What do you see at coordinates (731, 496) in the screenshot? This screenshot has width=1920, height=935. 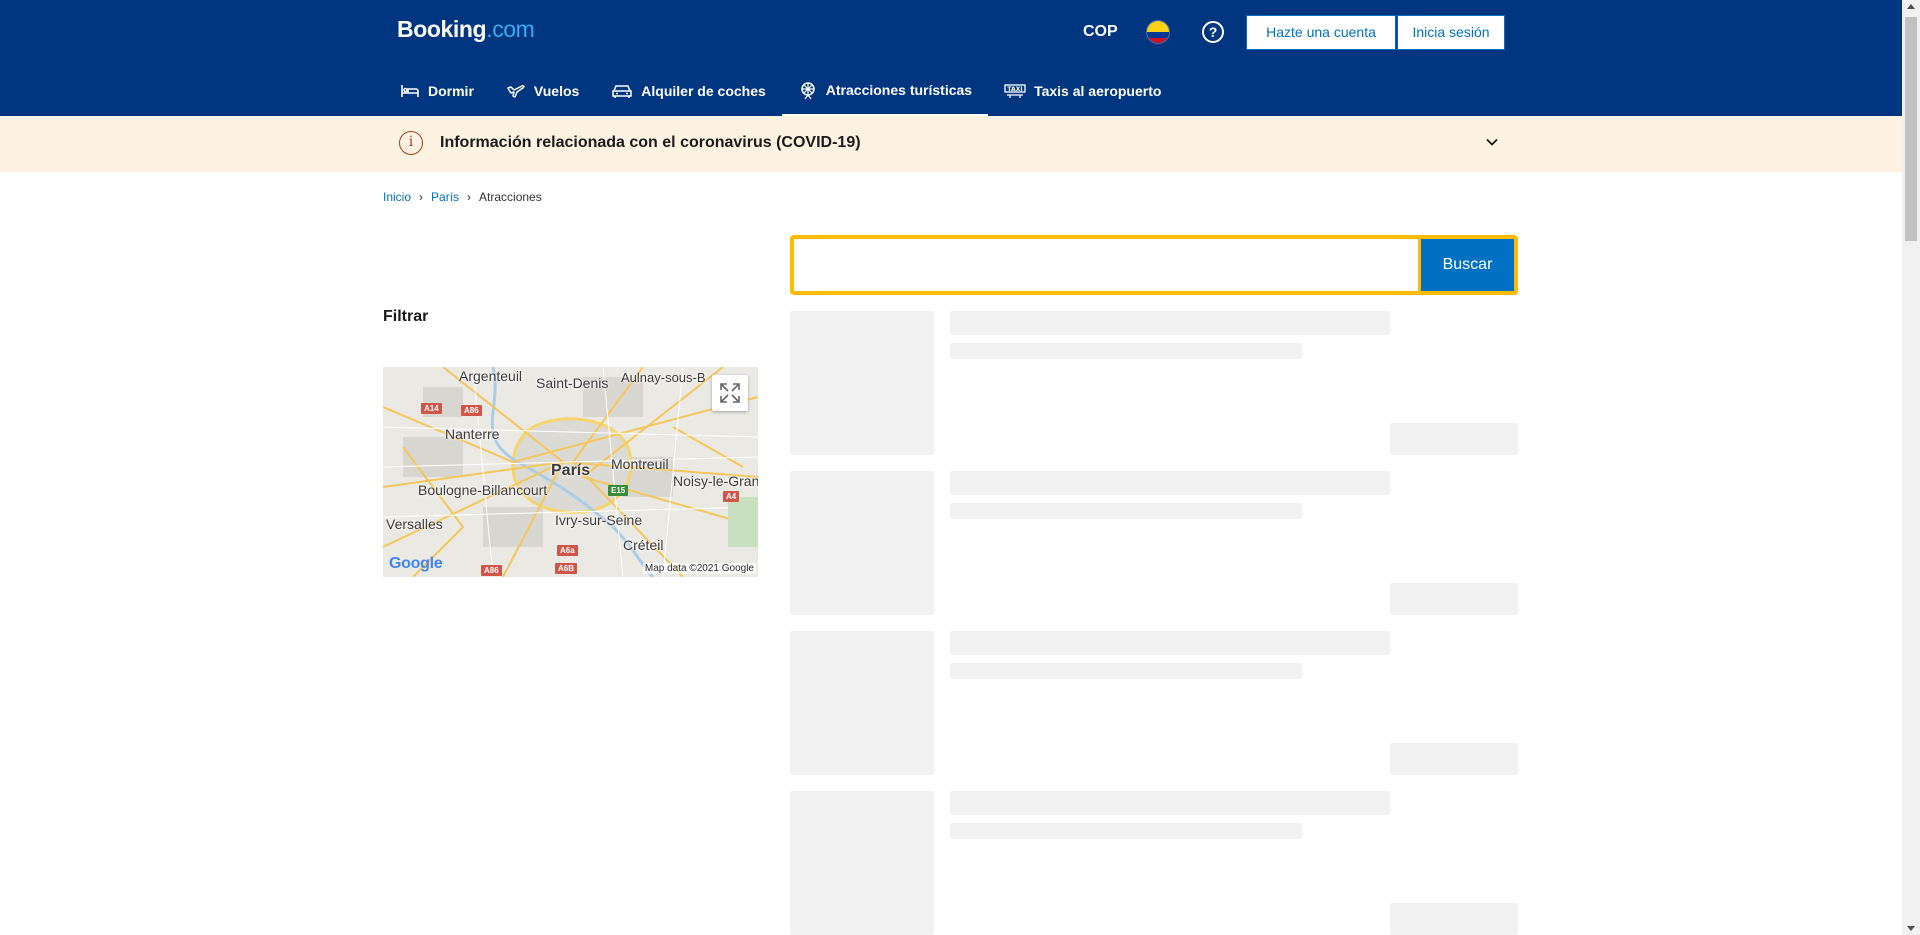 I see `road-shield: A4` at bounding box center [731, 496].